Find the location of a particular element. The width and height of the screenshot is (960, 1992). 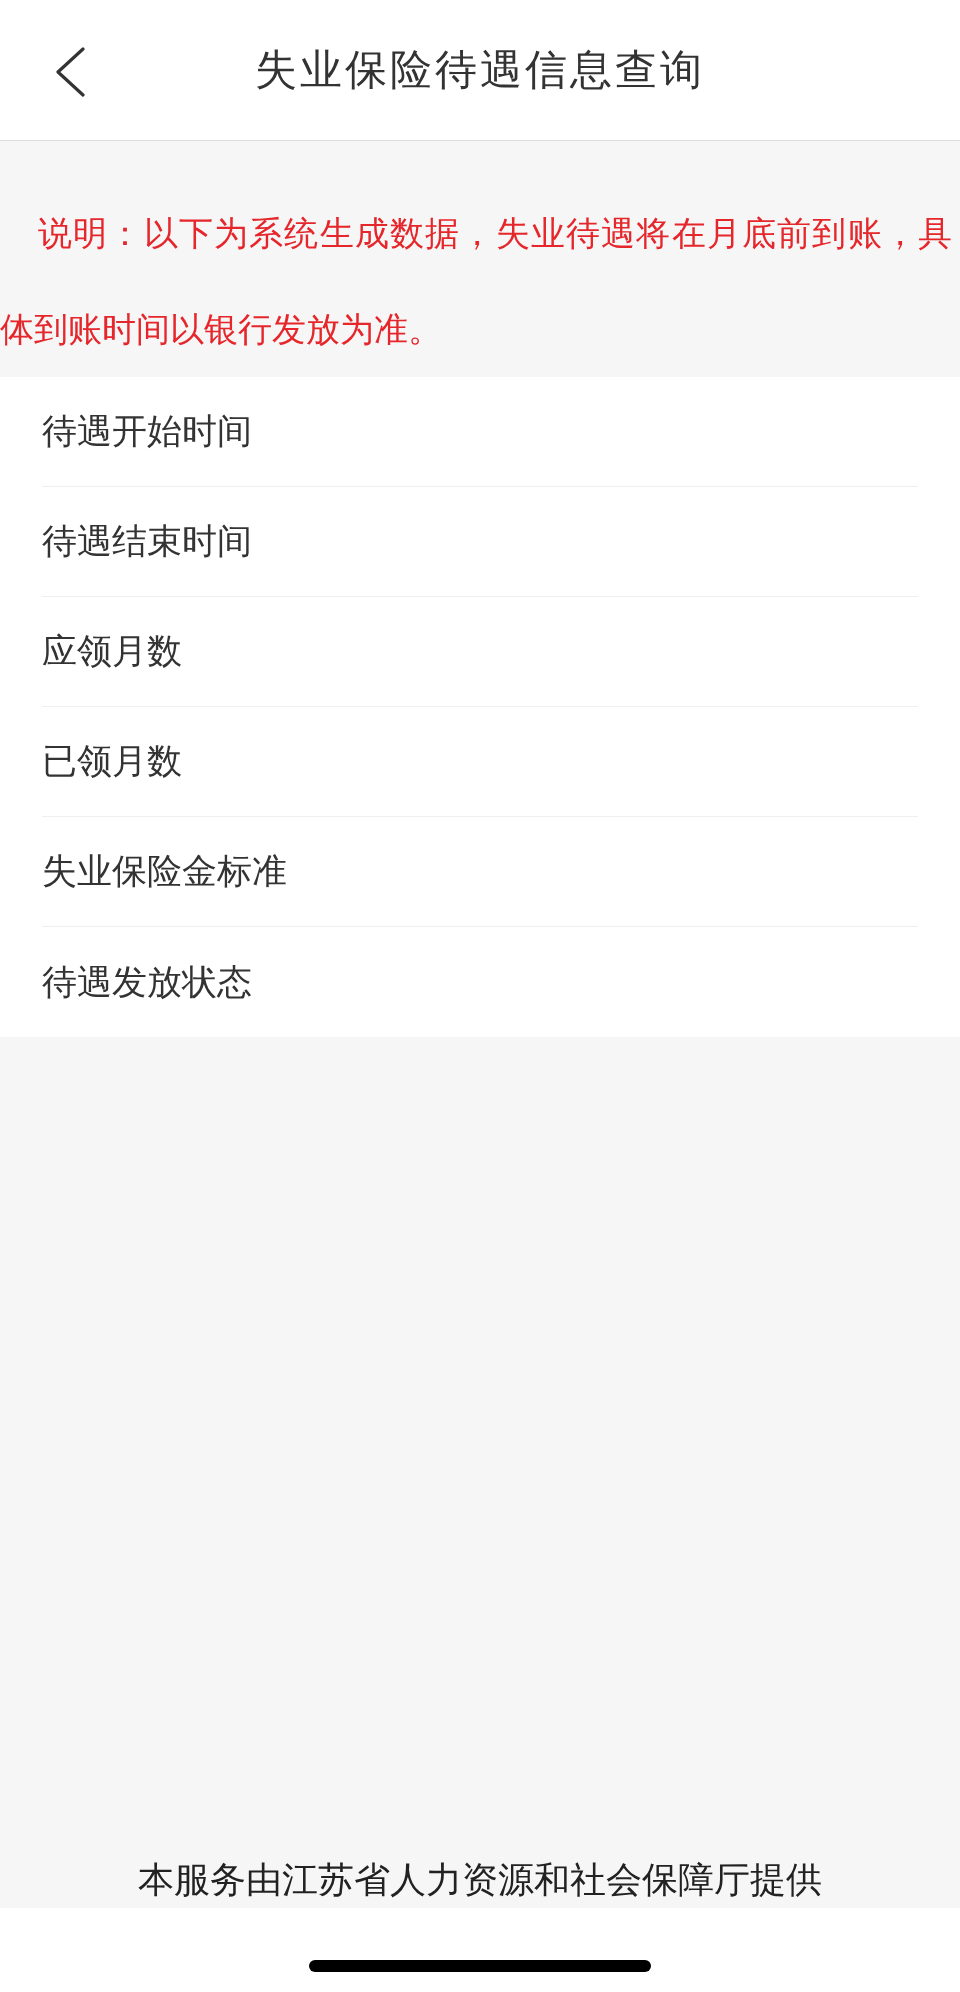

back-button is located at coordinates (70, 72).